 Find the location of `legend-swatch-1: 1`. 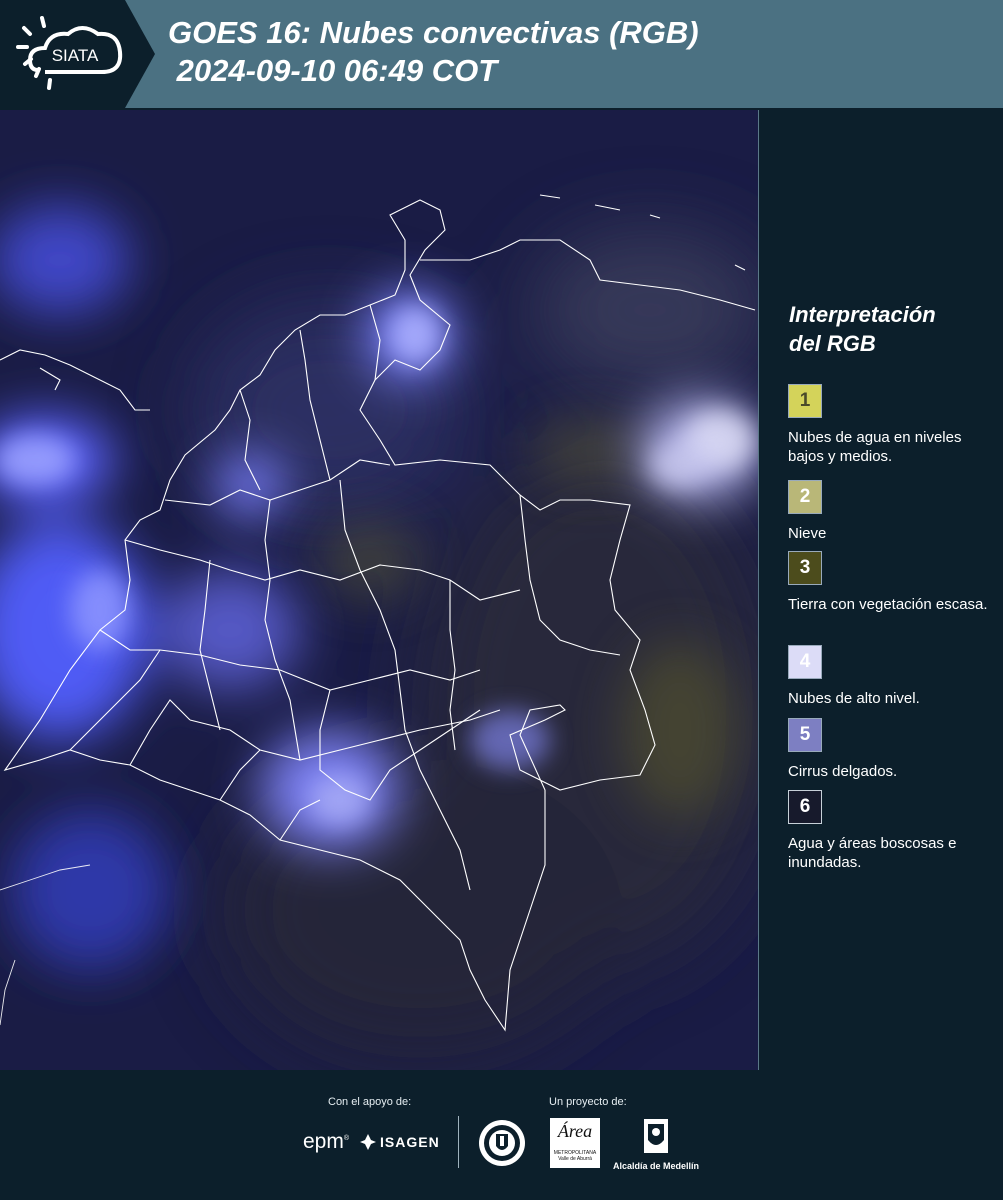

legend-swatch-1: 1 is located at coordinates (805, 401).